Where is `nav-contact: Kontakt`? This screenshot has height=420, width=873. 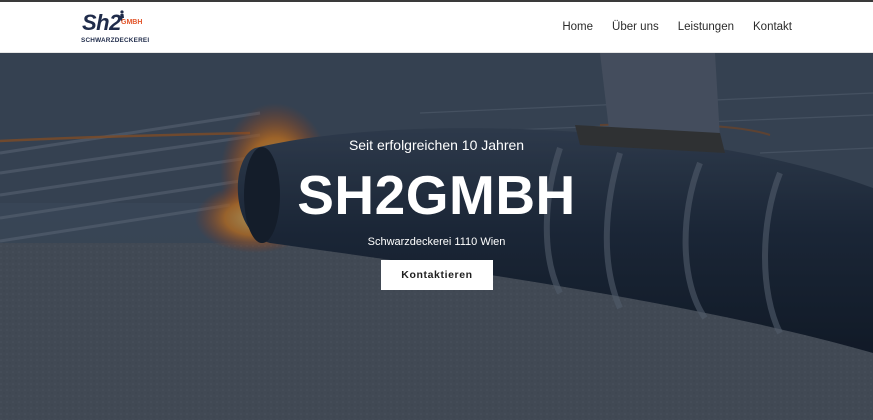
nav-contact: Kontakt is located at coordinates (772, 27).